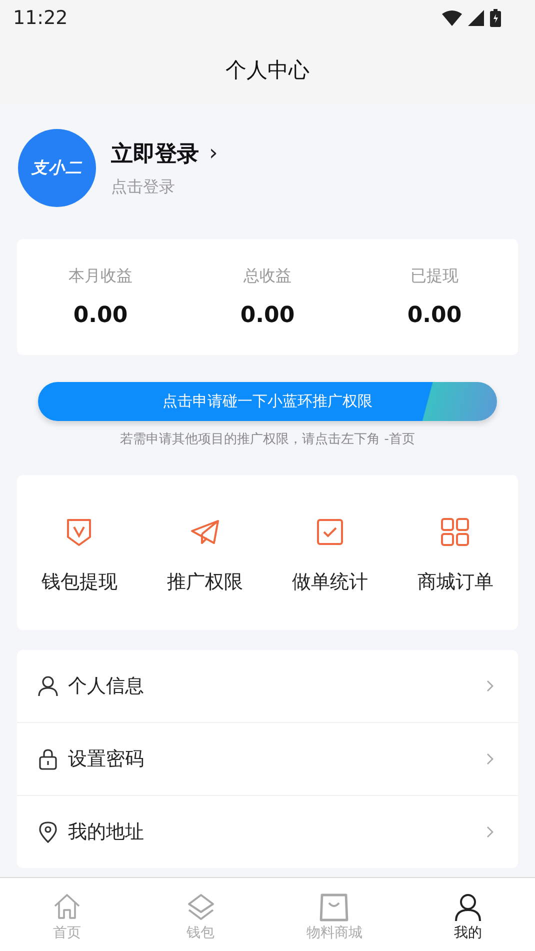  What do you see at coordinates (267, 439) in the screenshot?
I see `hint-text: 若需申请其他项目的推广权限，请点击左下角 -首页` at bounding box center [267, 439].